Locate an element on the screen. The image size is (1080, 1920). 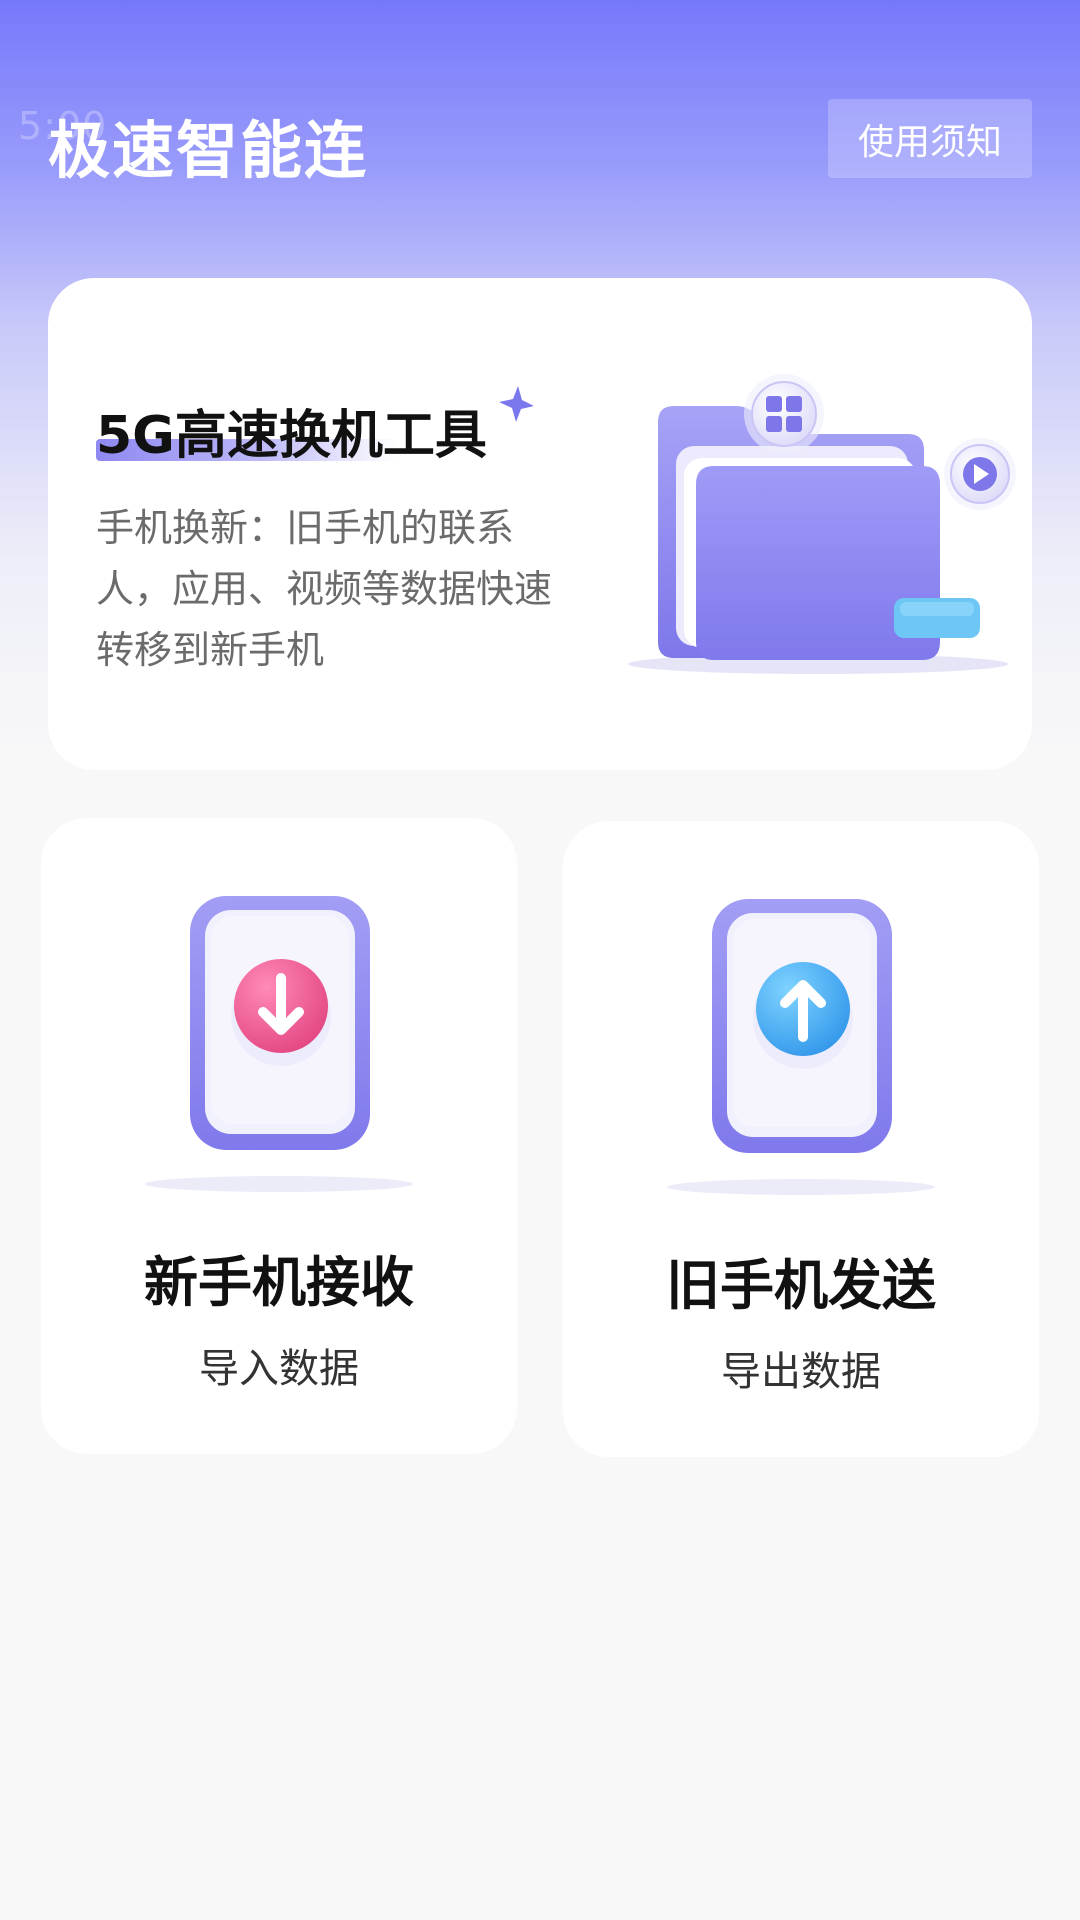
page-title: 极速智能连 is located at coordinates (208, 150).